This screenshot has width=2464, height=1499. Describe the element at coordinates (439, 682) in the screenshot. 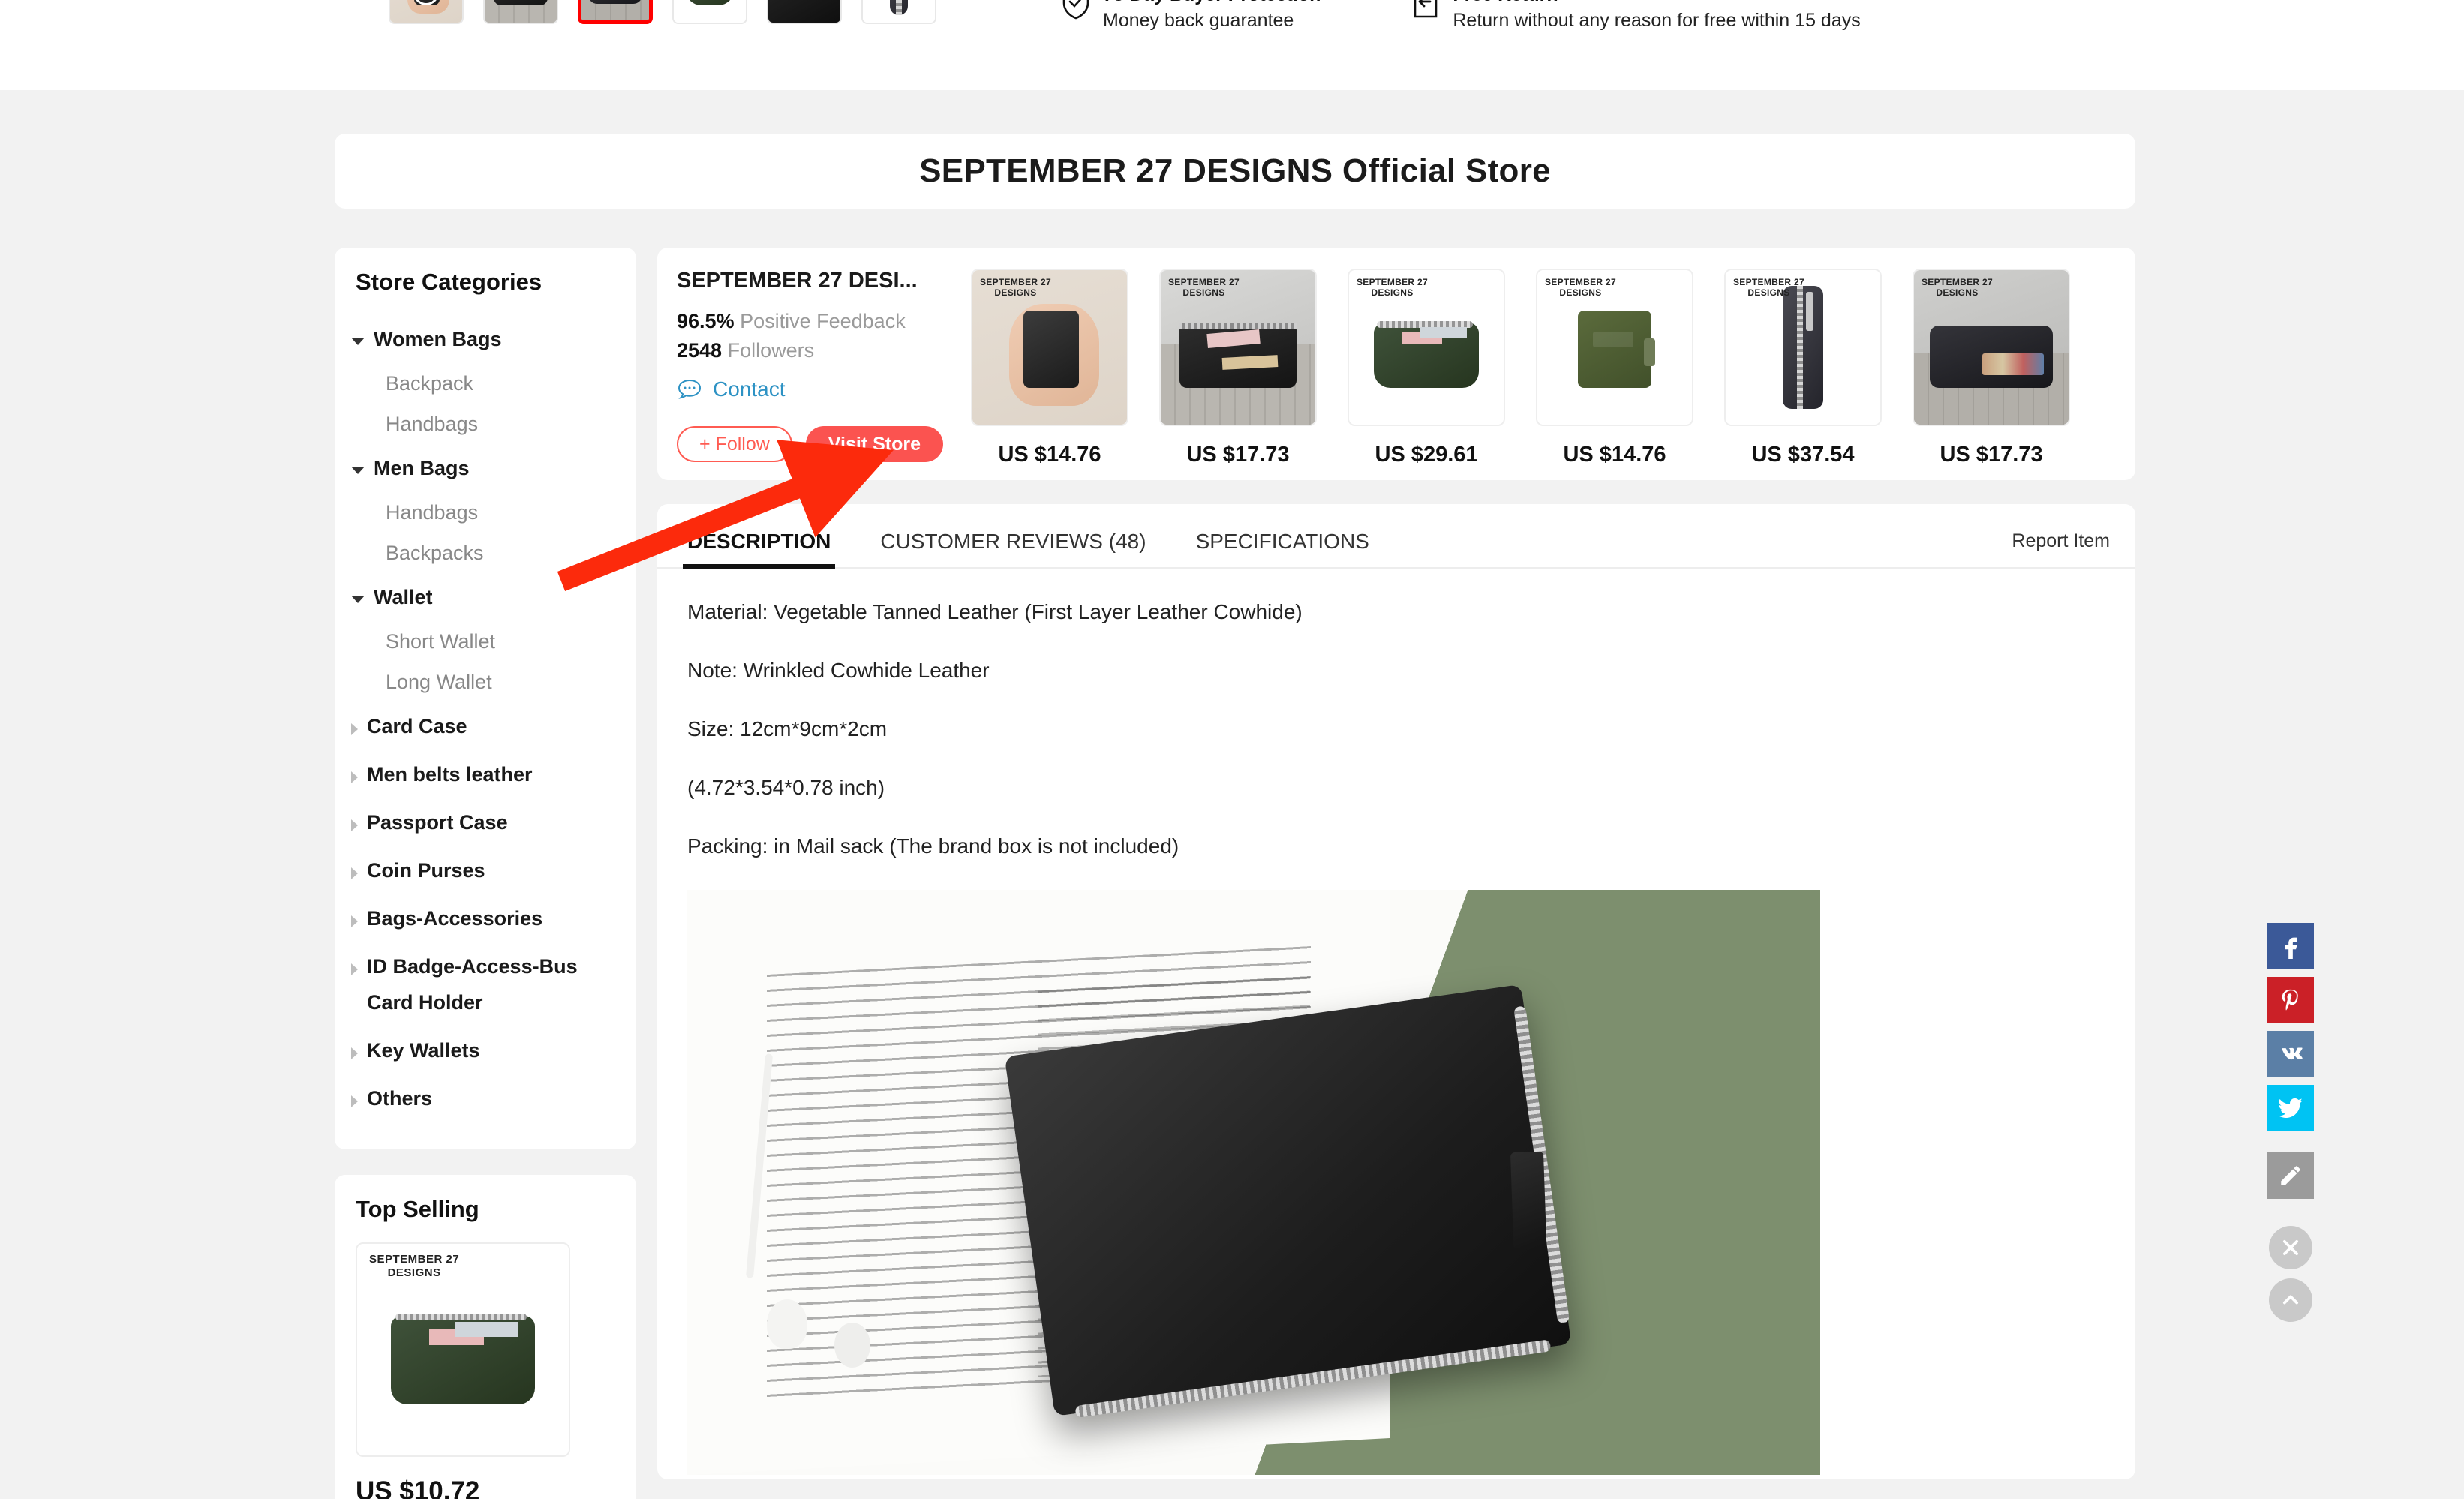

I see `subcategory-label: Long Wallet` at that location.